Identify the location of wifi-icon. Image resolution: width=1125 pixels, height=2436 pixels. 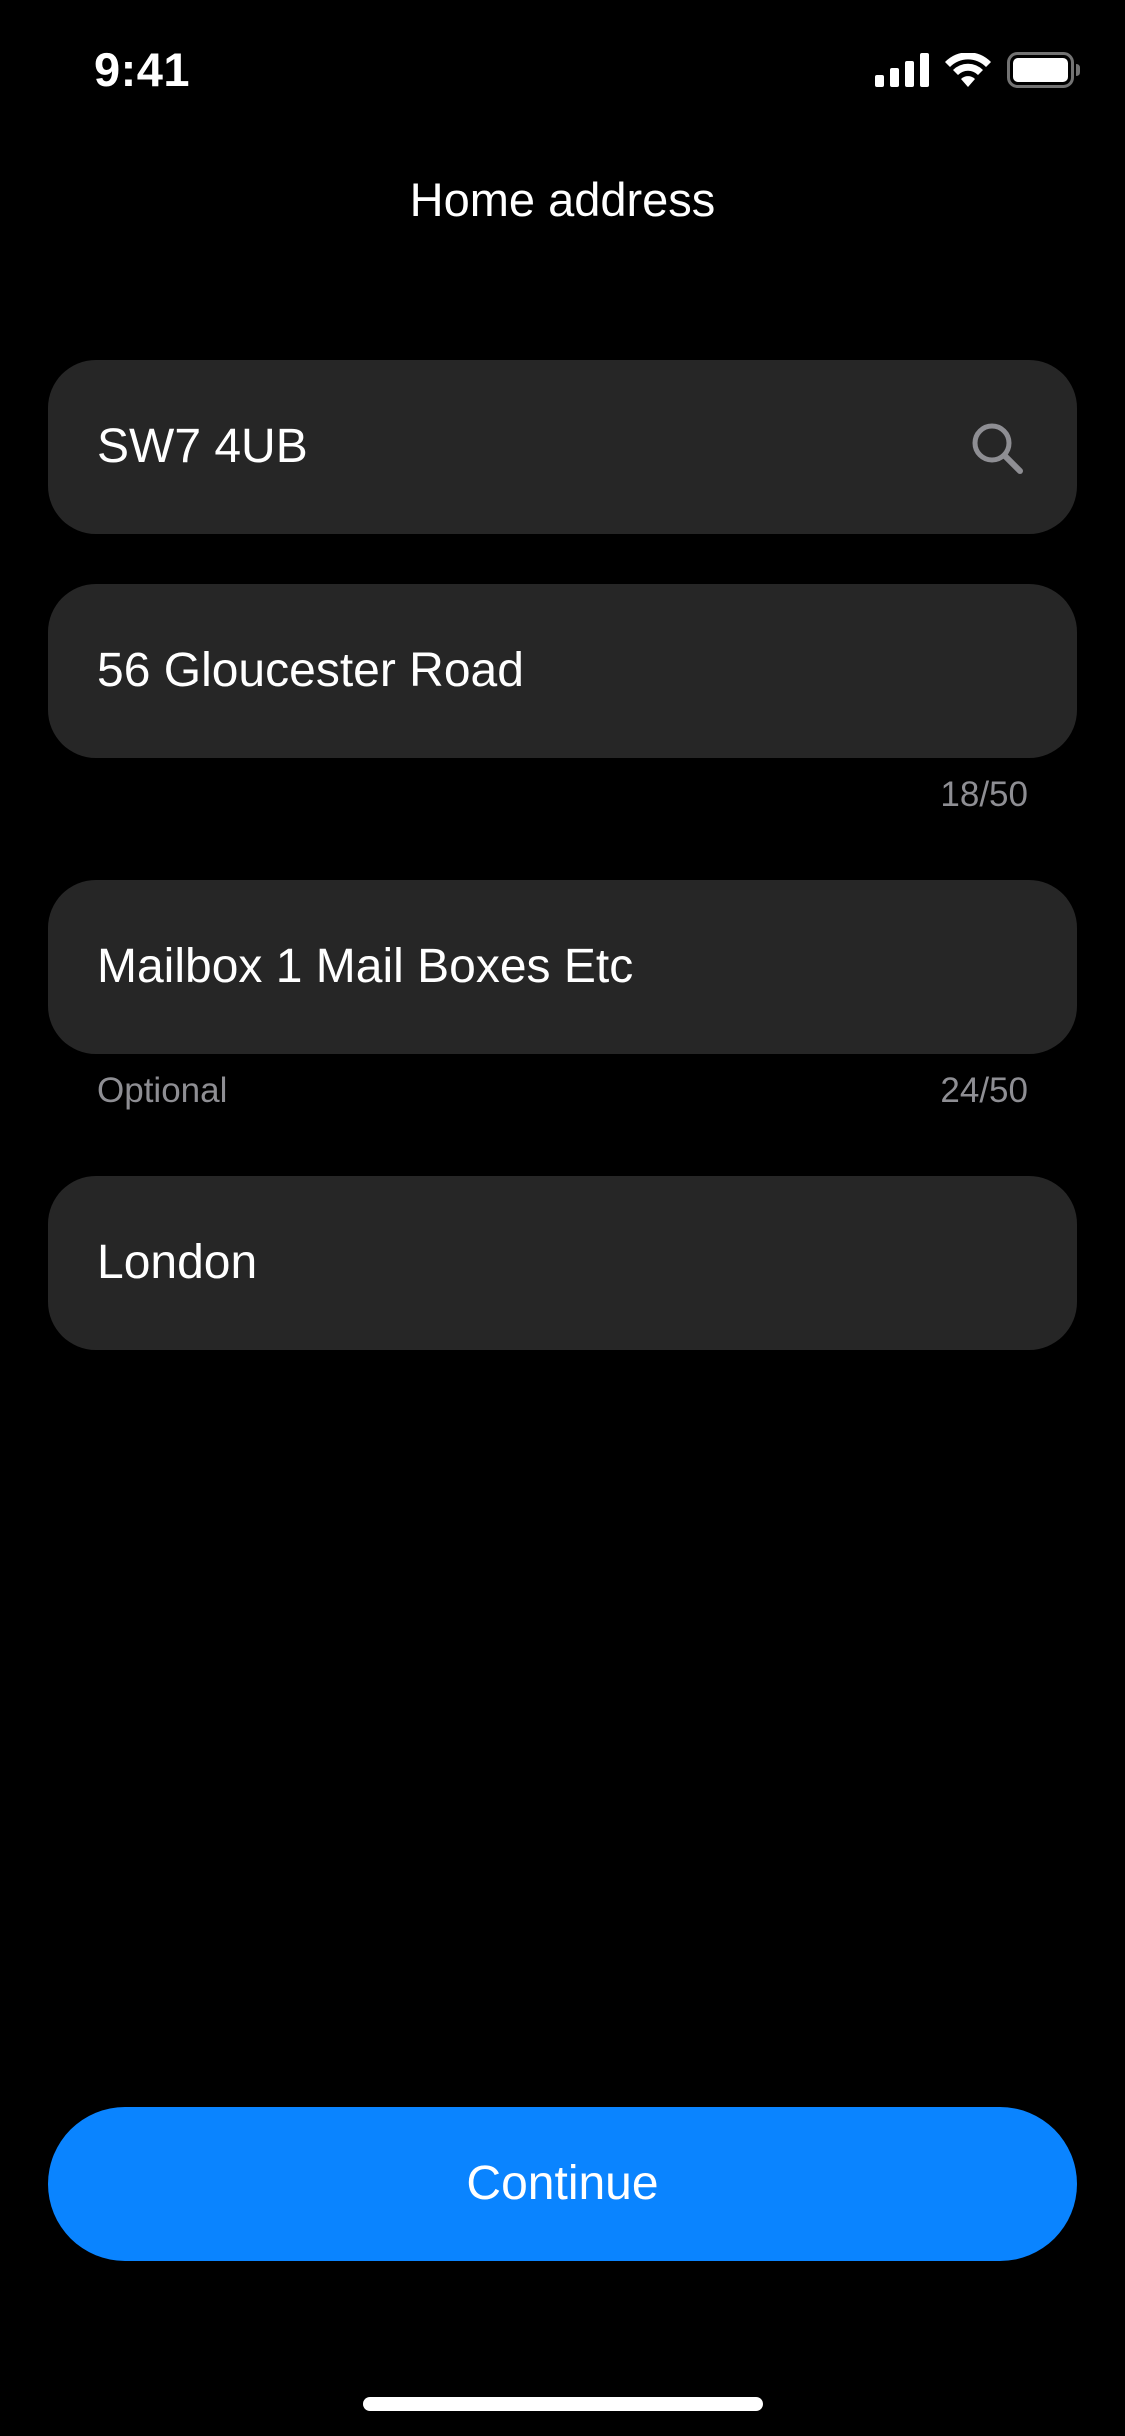
(968, 70).